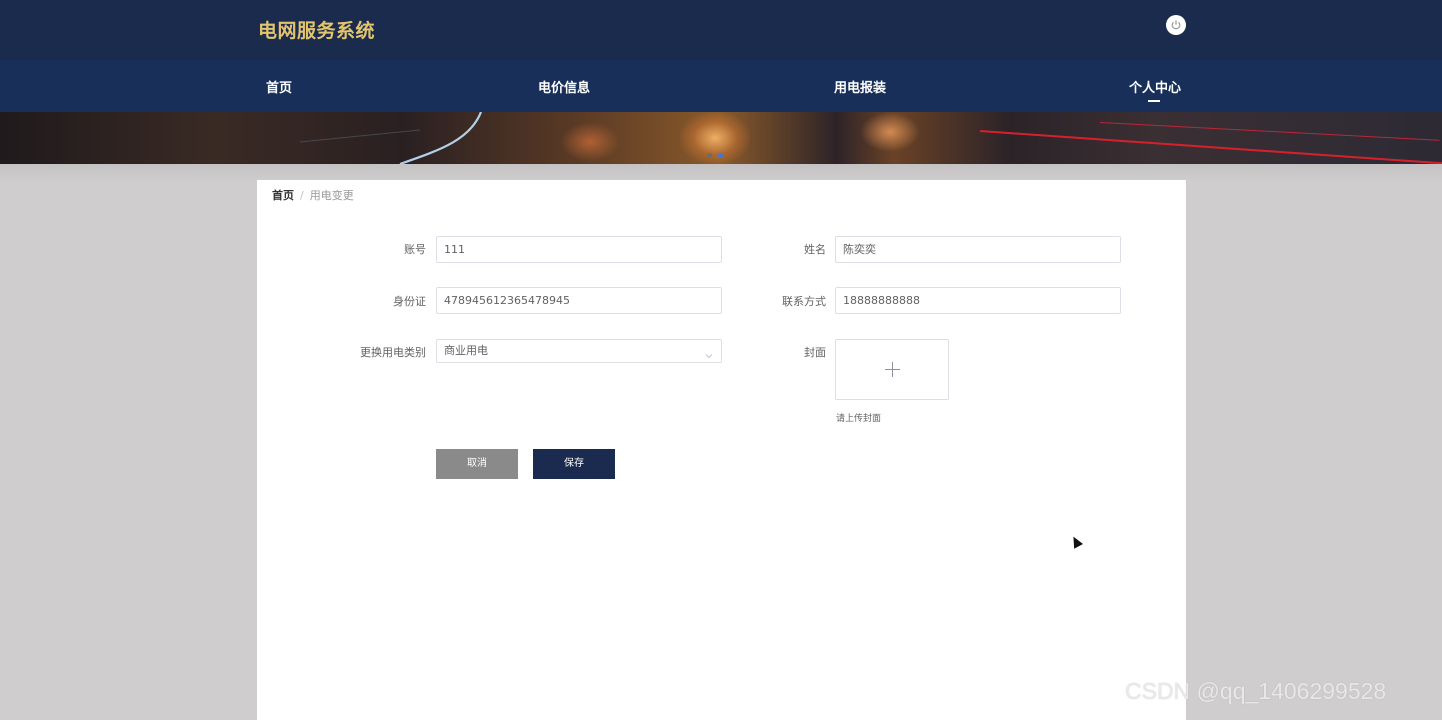 Image resolution: width=1442 pixels, height=720 pixels. I want to click on phone-input: 18888888888, so click(978, 300).